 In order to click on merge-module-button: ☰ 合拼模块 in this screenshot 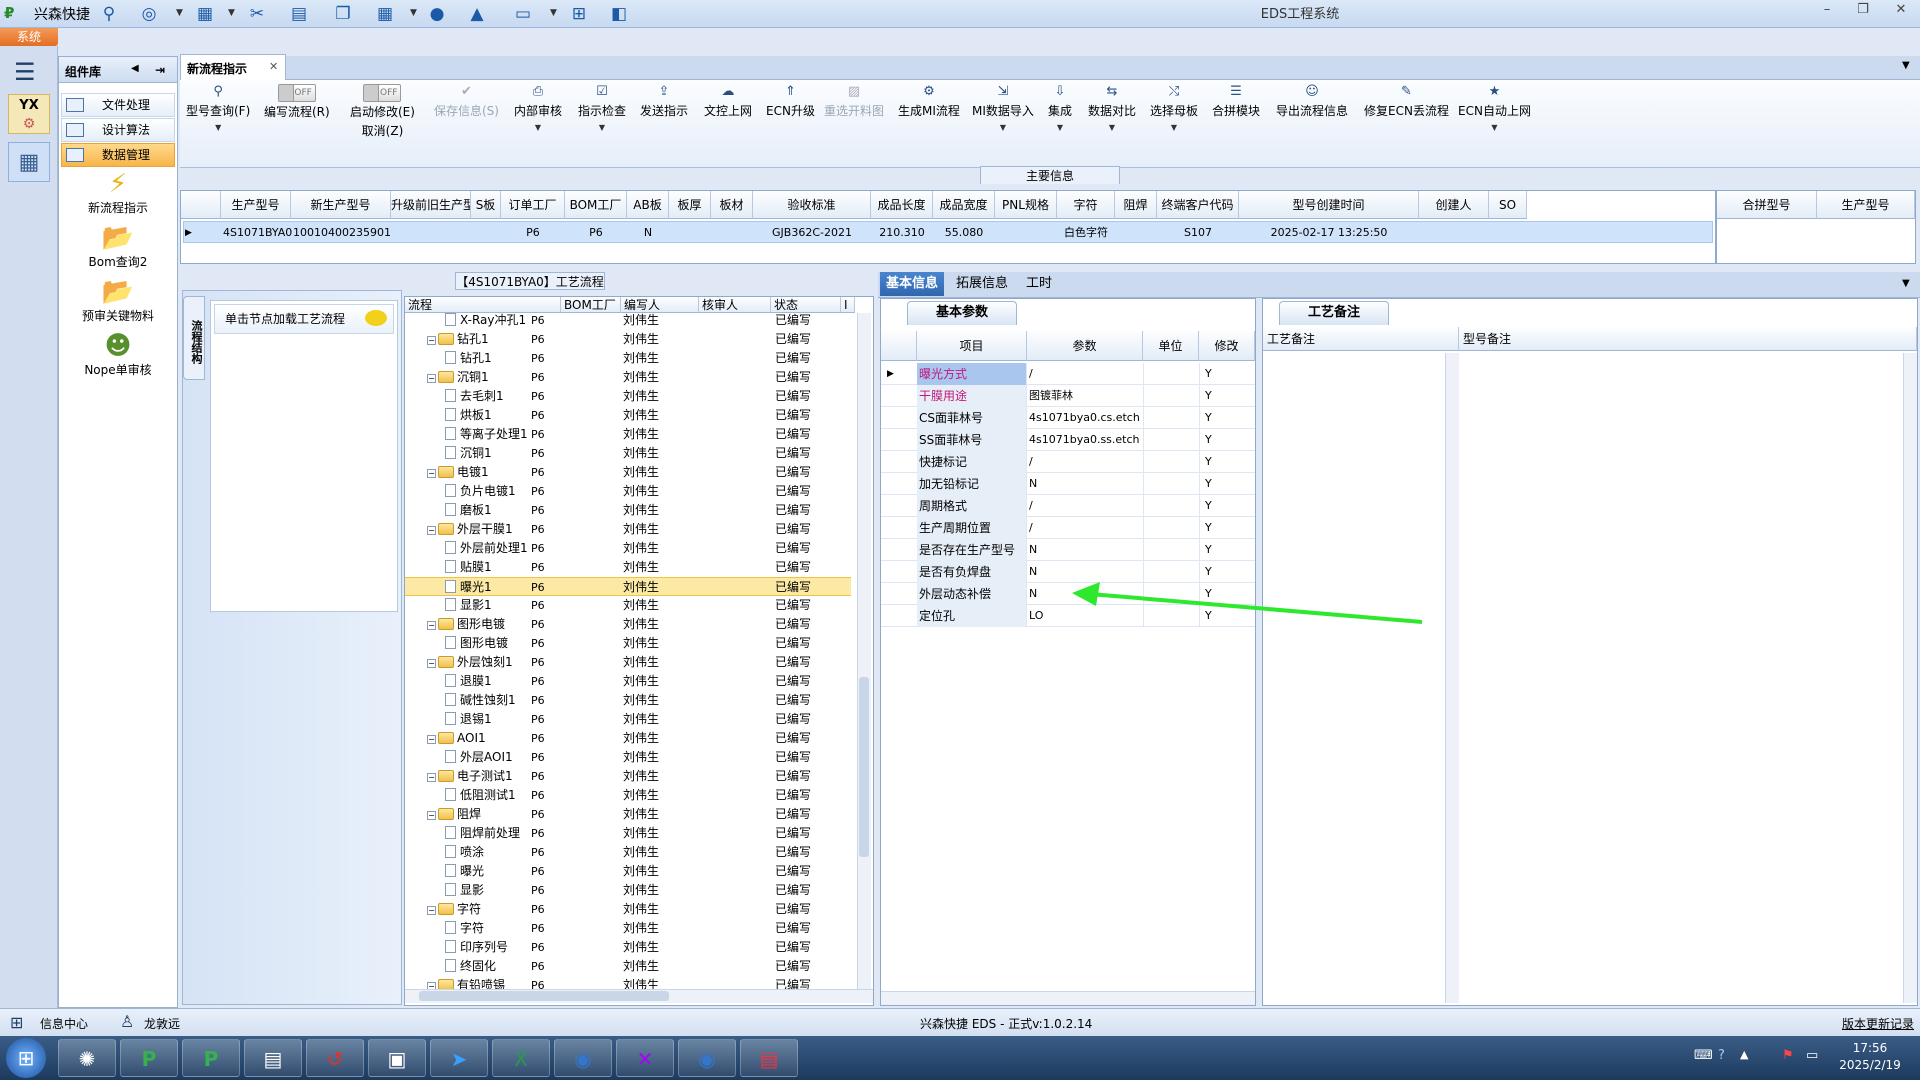, I will do `click(1236, 101)`.